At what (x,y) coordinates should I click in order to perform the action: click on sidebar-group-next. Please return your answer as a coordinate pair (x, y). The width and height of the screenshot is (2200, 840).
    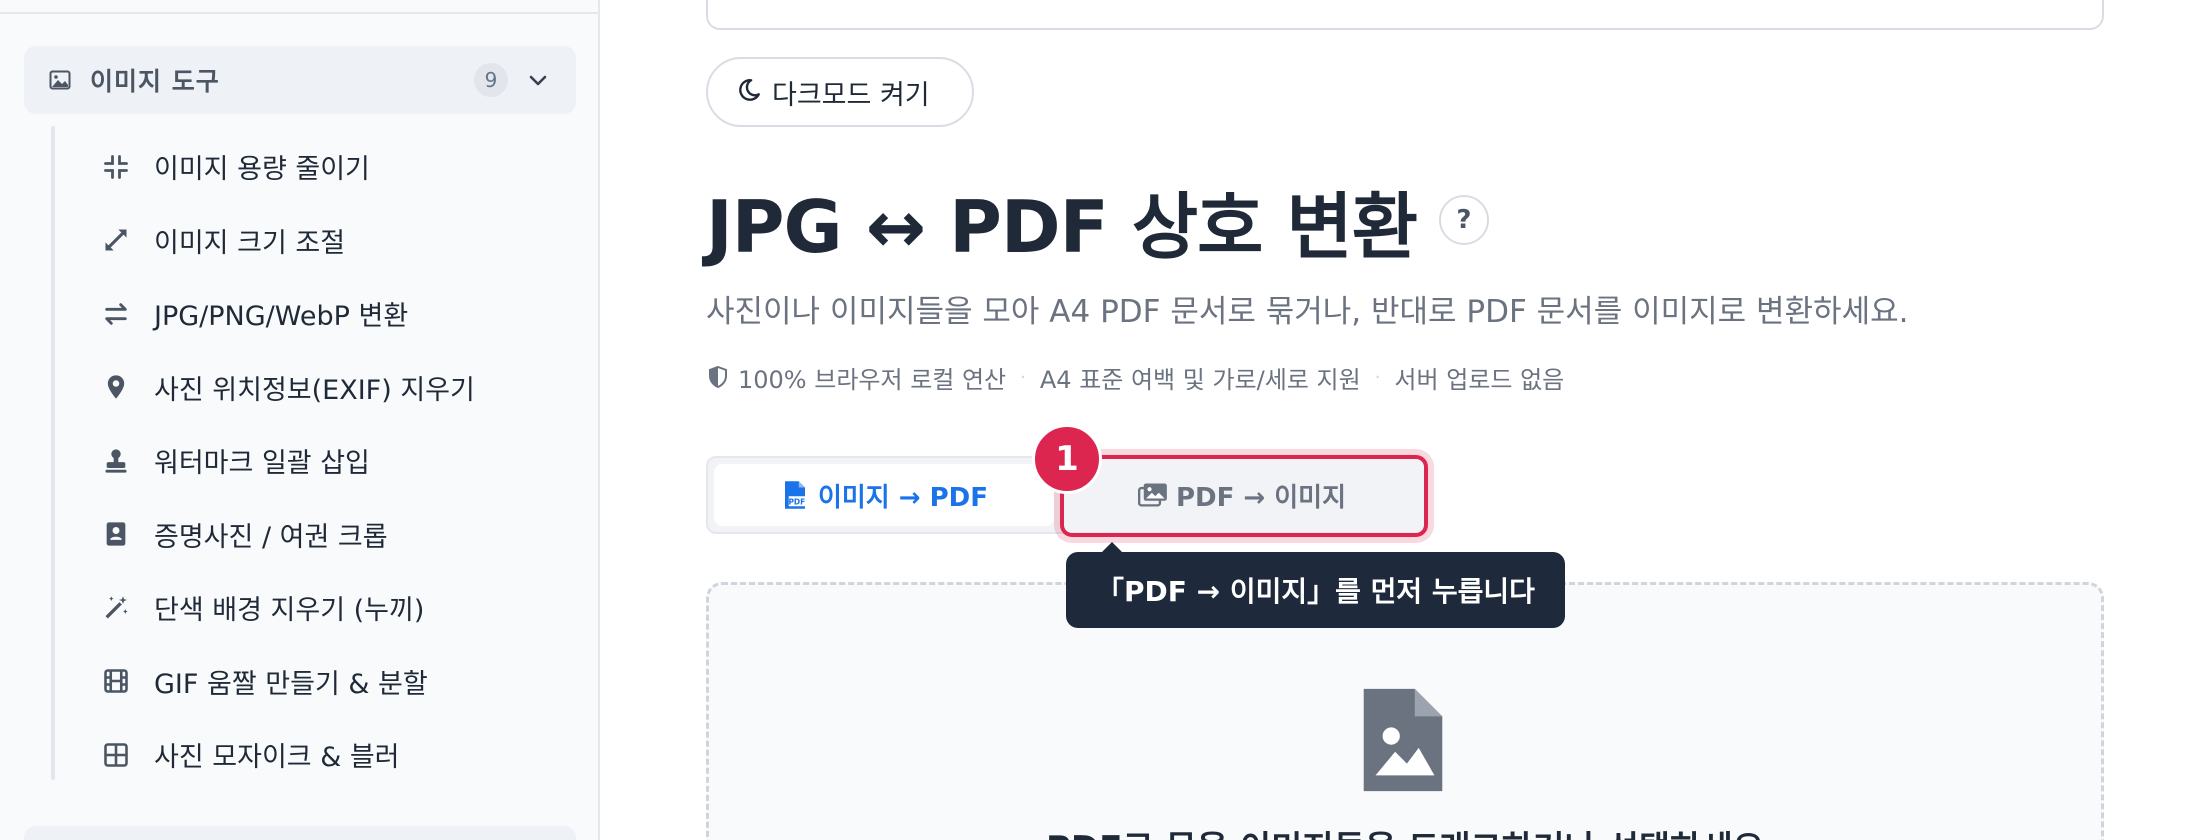
    Looking at the image, I should click on (300, 833).